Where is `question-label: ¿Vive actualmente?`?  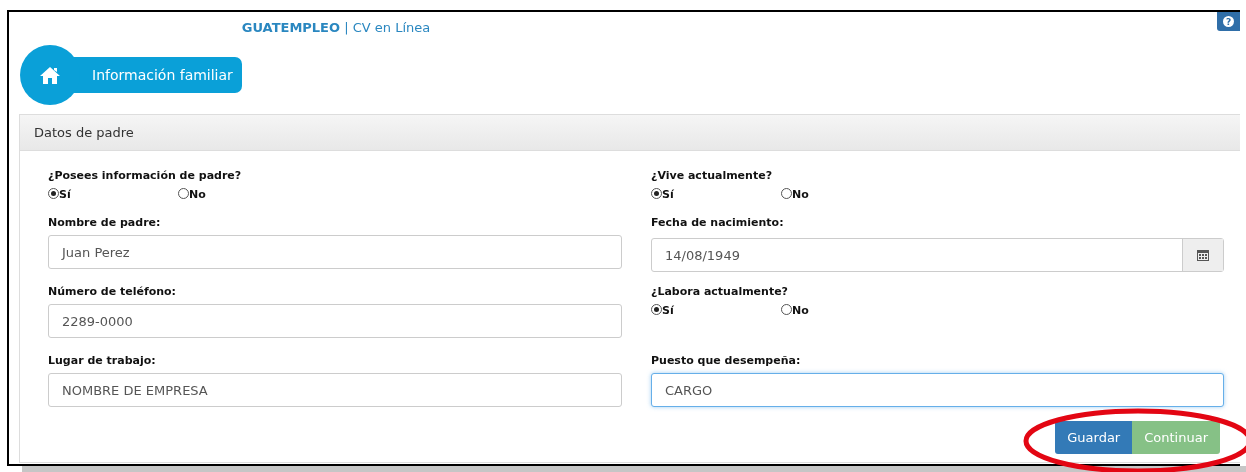
question-label: ¿Vive actualmente? is located at coordinates (712, 176).